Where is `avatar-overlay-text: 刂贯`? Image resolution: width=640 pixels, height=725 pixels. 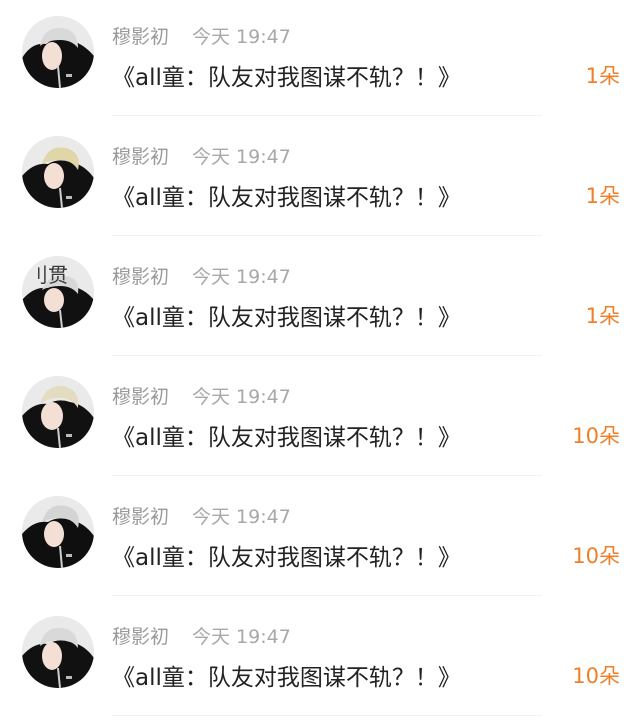 avatar-overlay-text: 刂贯 is located at coordinates (48, 275).